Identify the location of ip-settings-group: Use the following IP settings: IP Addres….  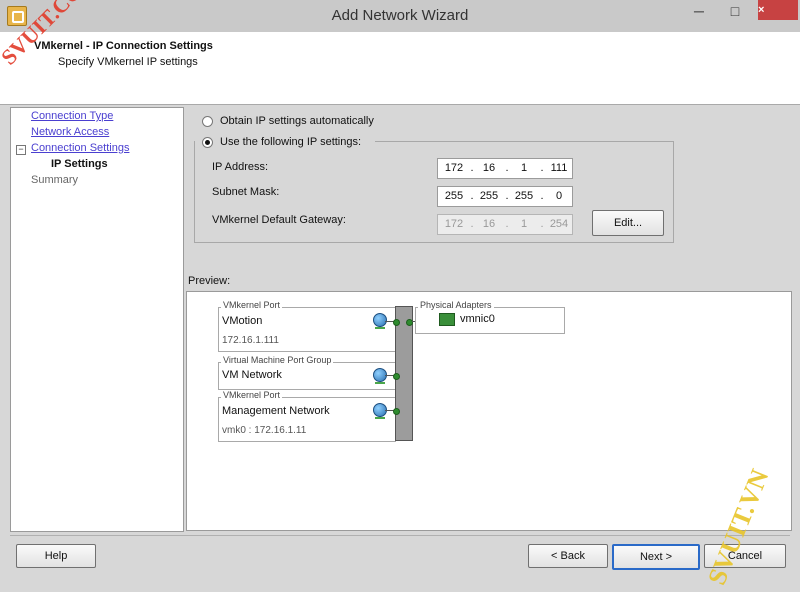
(434, 188).